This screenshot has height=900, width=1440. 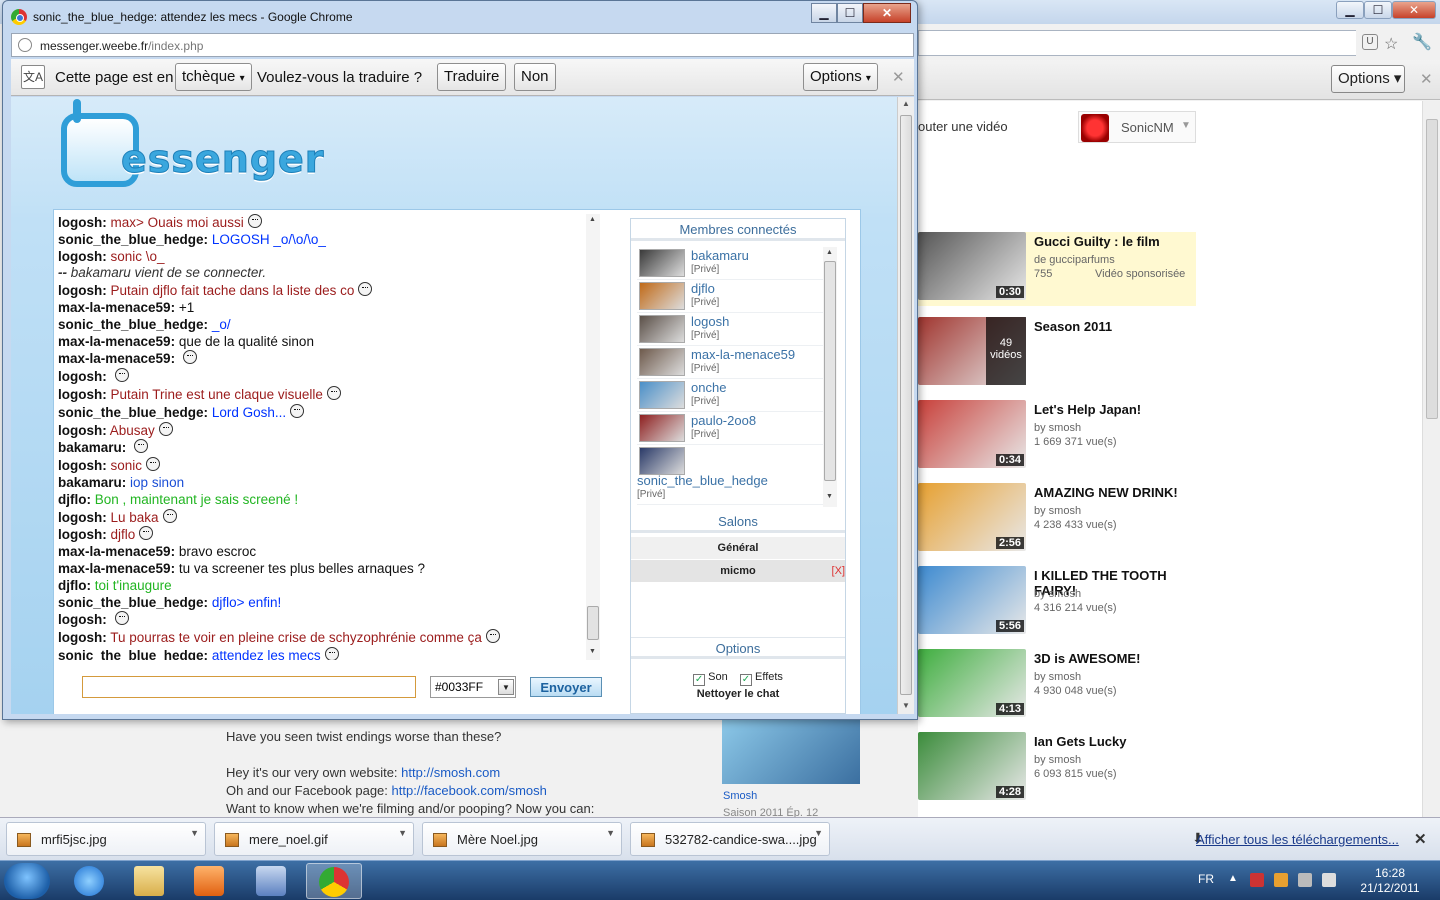 What do you see at coordinates (106, 839) in the screenshot?
I see `download-item: mrfi5jsc.jpg ▼` at bounding box center [106, 839].